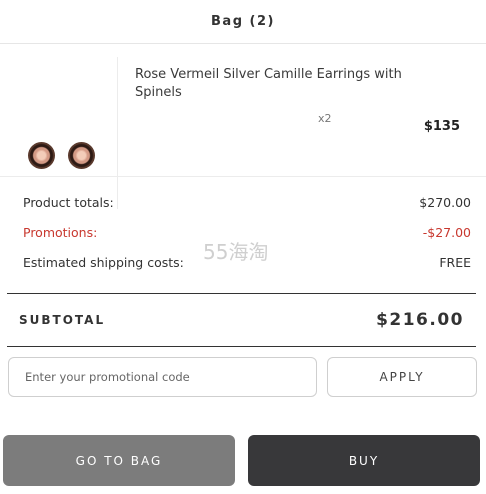 The width and height of the screenshot is (486, 494). What do you see at coordinates (81, 155) in the screenshot?
I see `earring-right-image` at bounding box center [81, 155].